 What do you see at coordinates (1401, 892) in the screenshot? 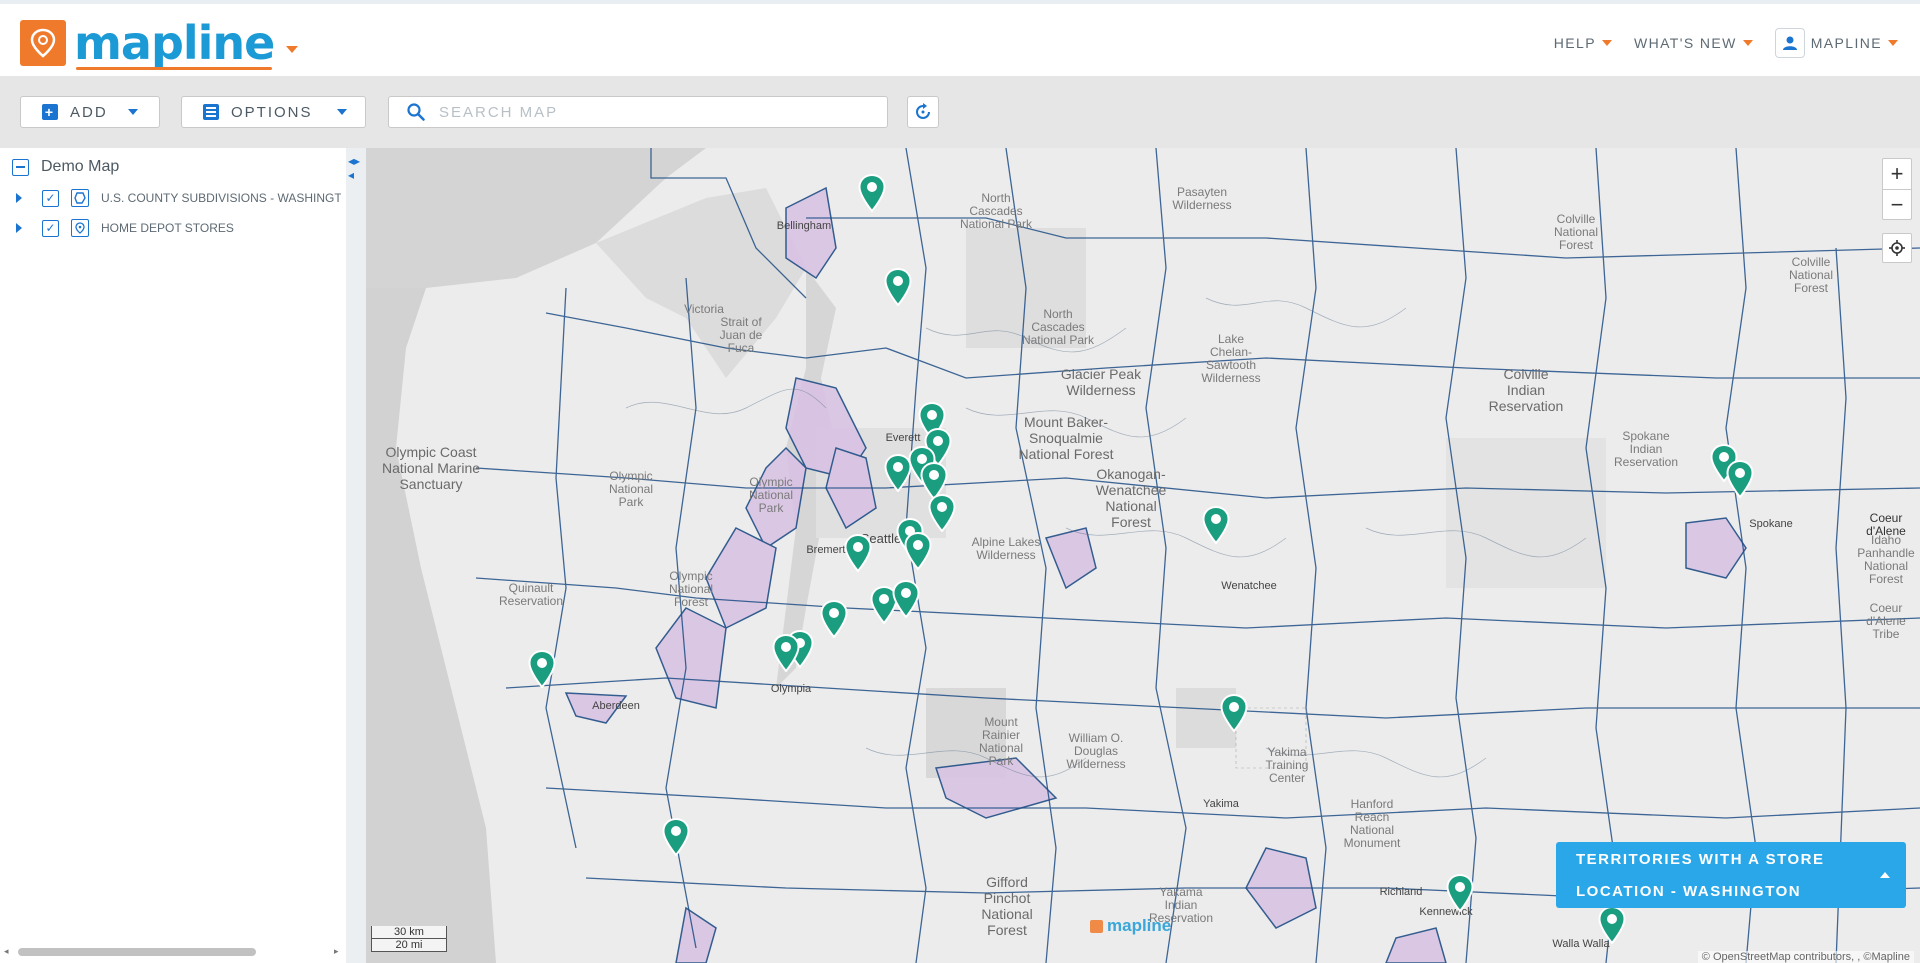
I see `city-label: Richland` at bounding box center [1401, 892].